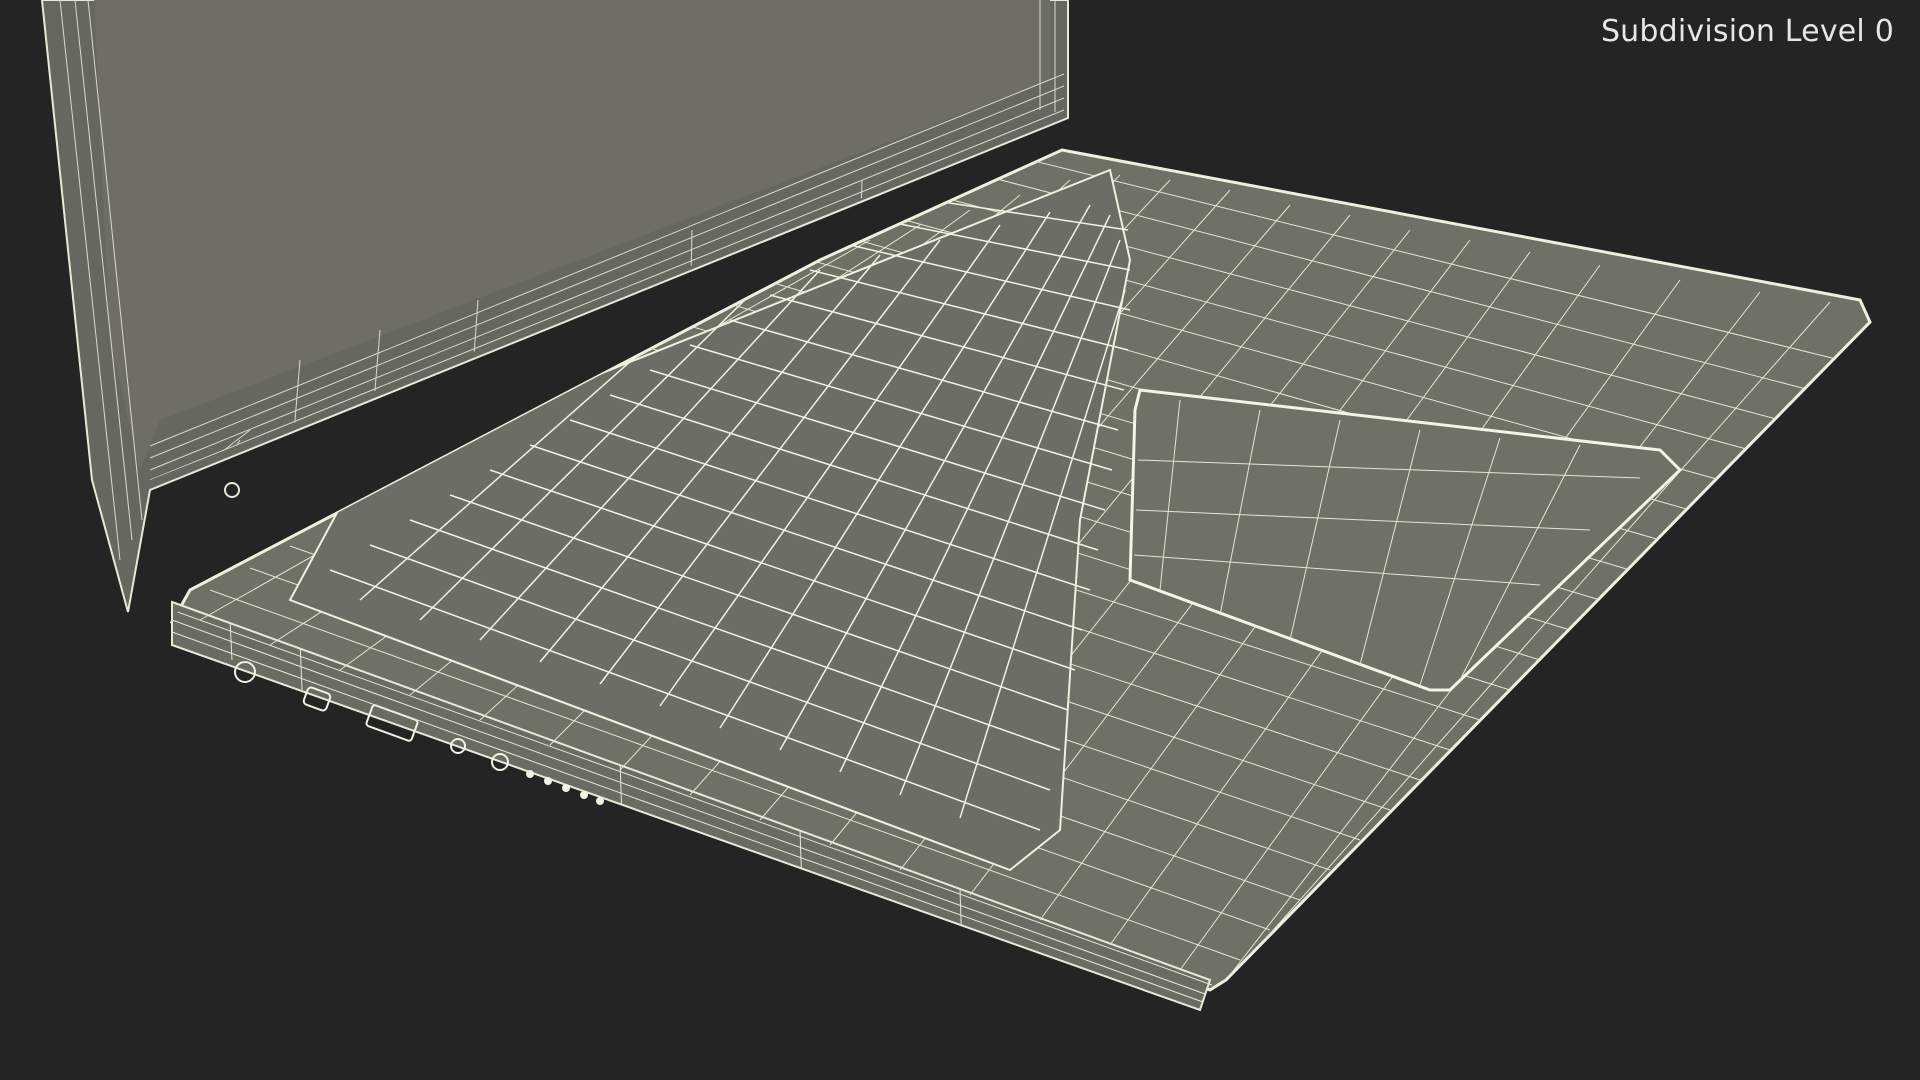 This screenshot has width=1920, height=1080. I want to click on status-led-icon, so click(530, 774).